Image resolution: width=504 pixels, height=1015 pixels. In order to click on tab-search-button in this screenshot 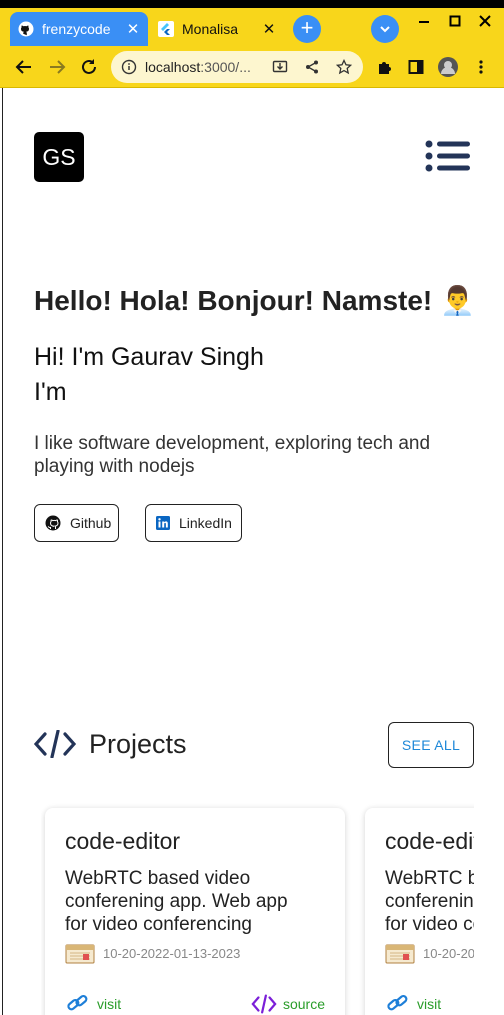, I will do `click(385, 29)`.